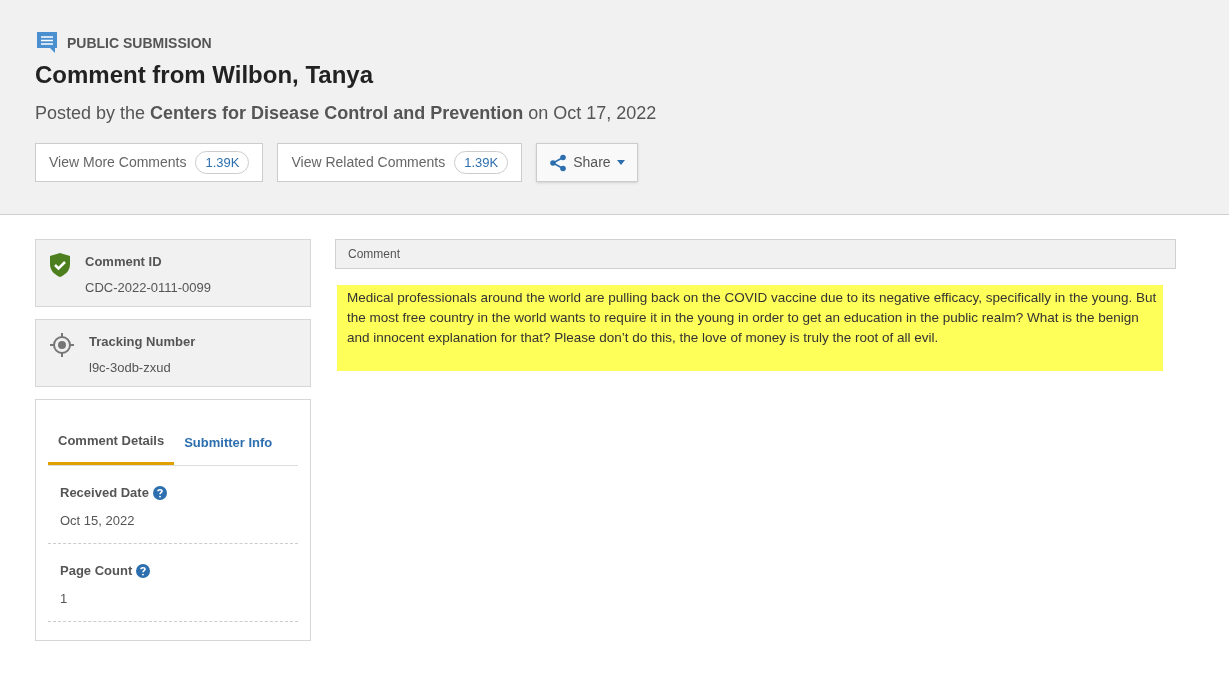 This screenshot has height=673, width=1229. Describe the element at coordinates (139, 43) in the screenshot. I see `category-label: PUBLIC SUBMISSION` at that location.